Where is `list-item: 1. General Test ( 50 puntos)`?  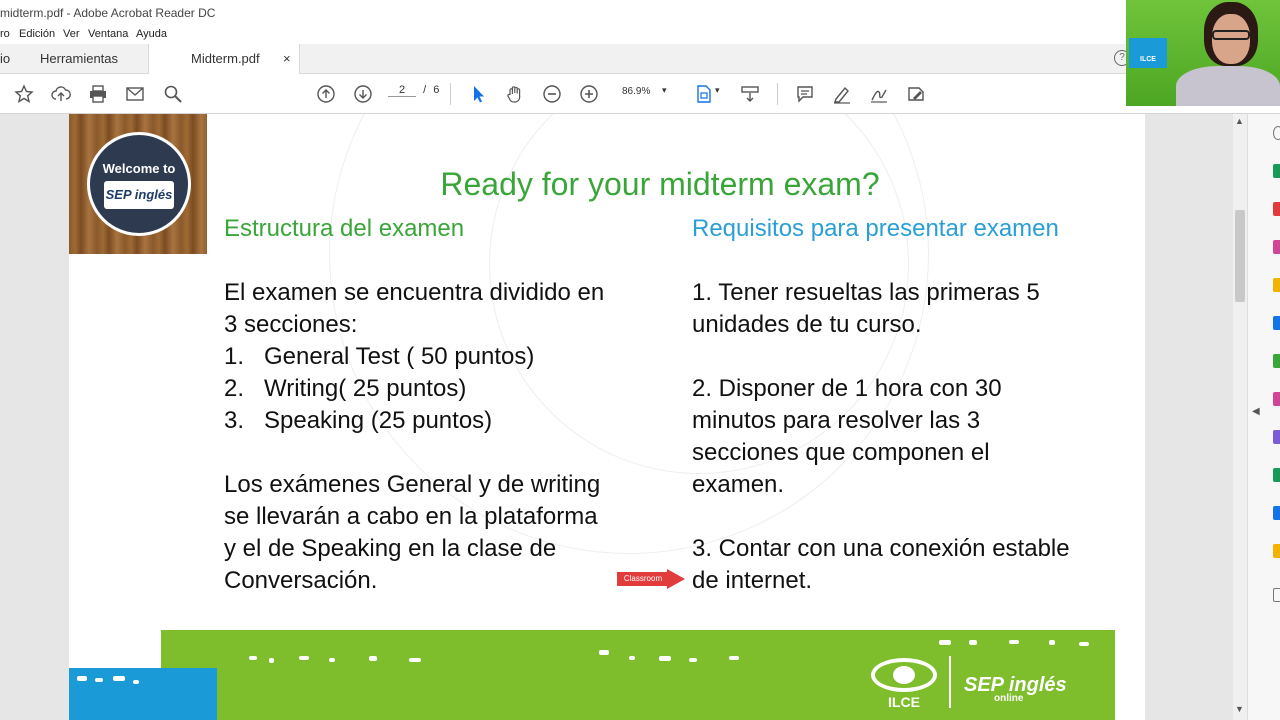 list-item: 1. General Test ( 50 puntos) is located at coordinates (449, 357).